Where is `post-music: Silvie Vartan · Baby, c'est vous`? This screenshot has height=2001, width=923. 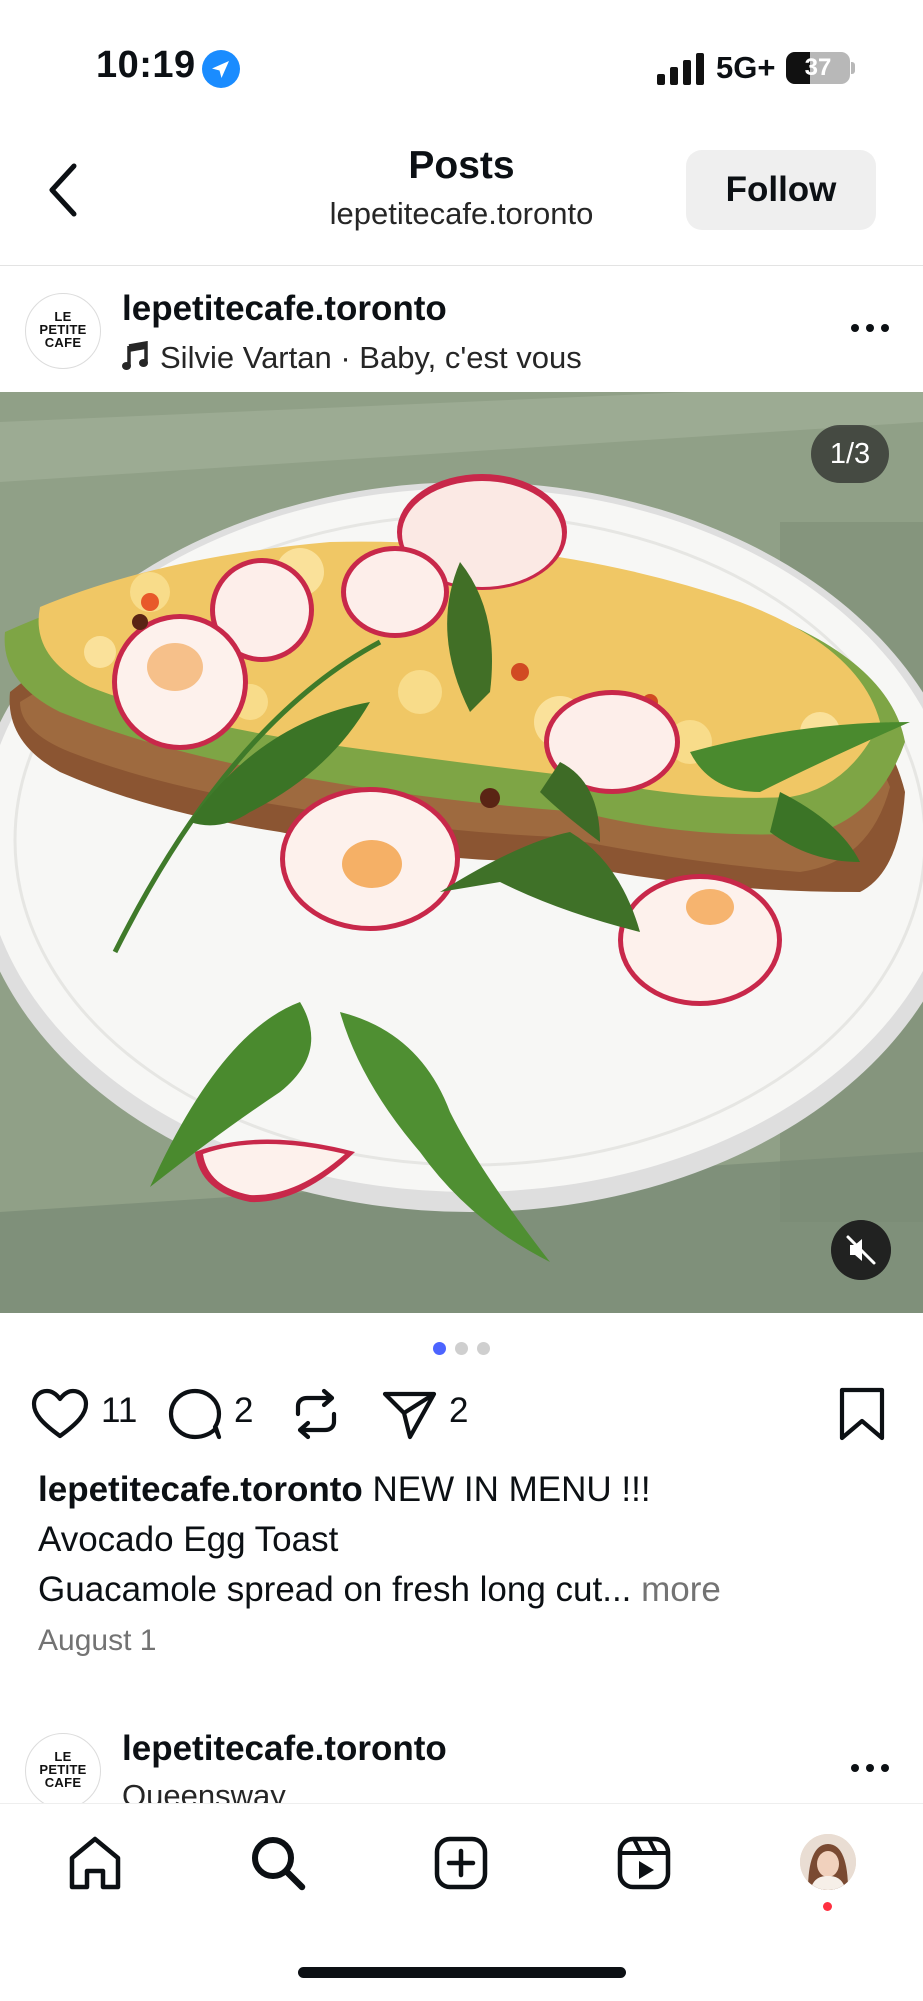
post-music: Silvie Vartan · Baby, c'est vous is located at coordinates (352, 358).